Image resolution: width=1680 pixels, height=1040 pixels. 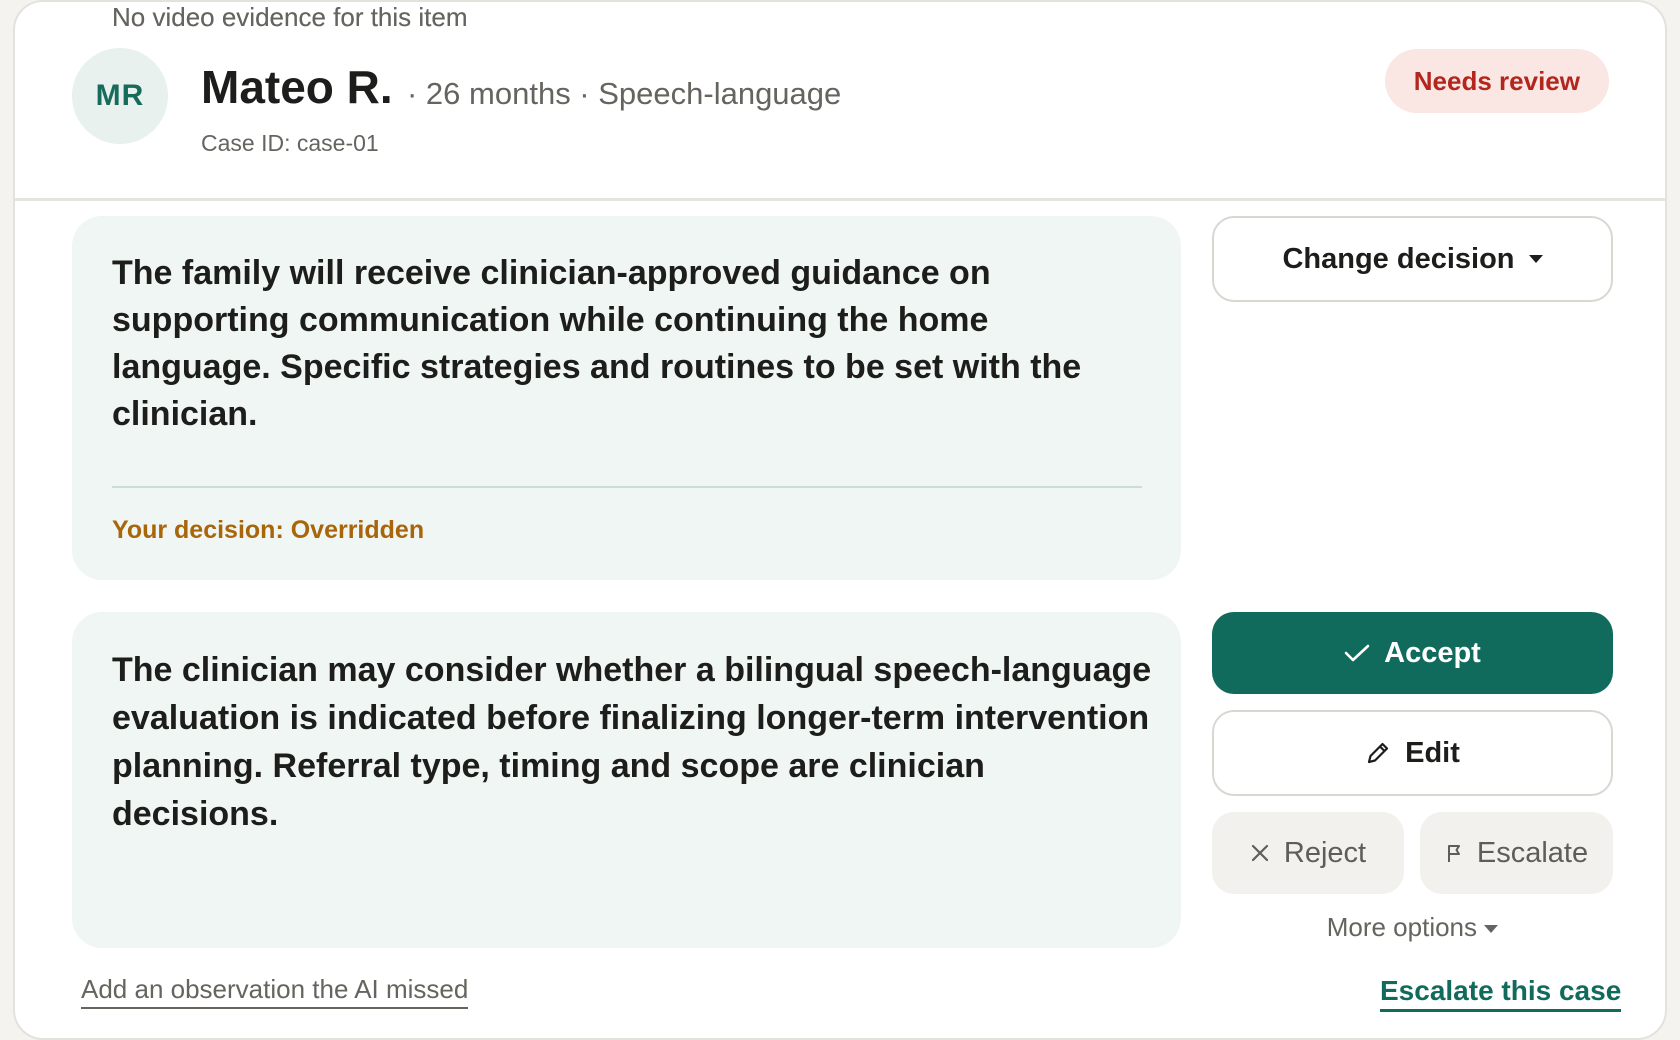 What do you see at coordinates (290, 17) in the screenshot?
I see `evidence-note: No video evidence for this item` at bounding box center [290, 17].